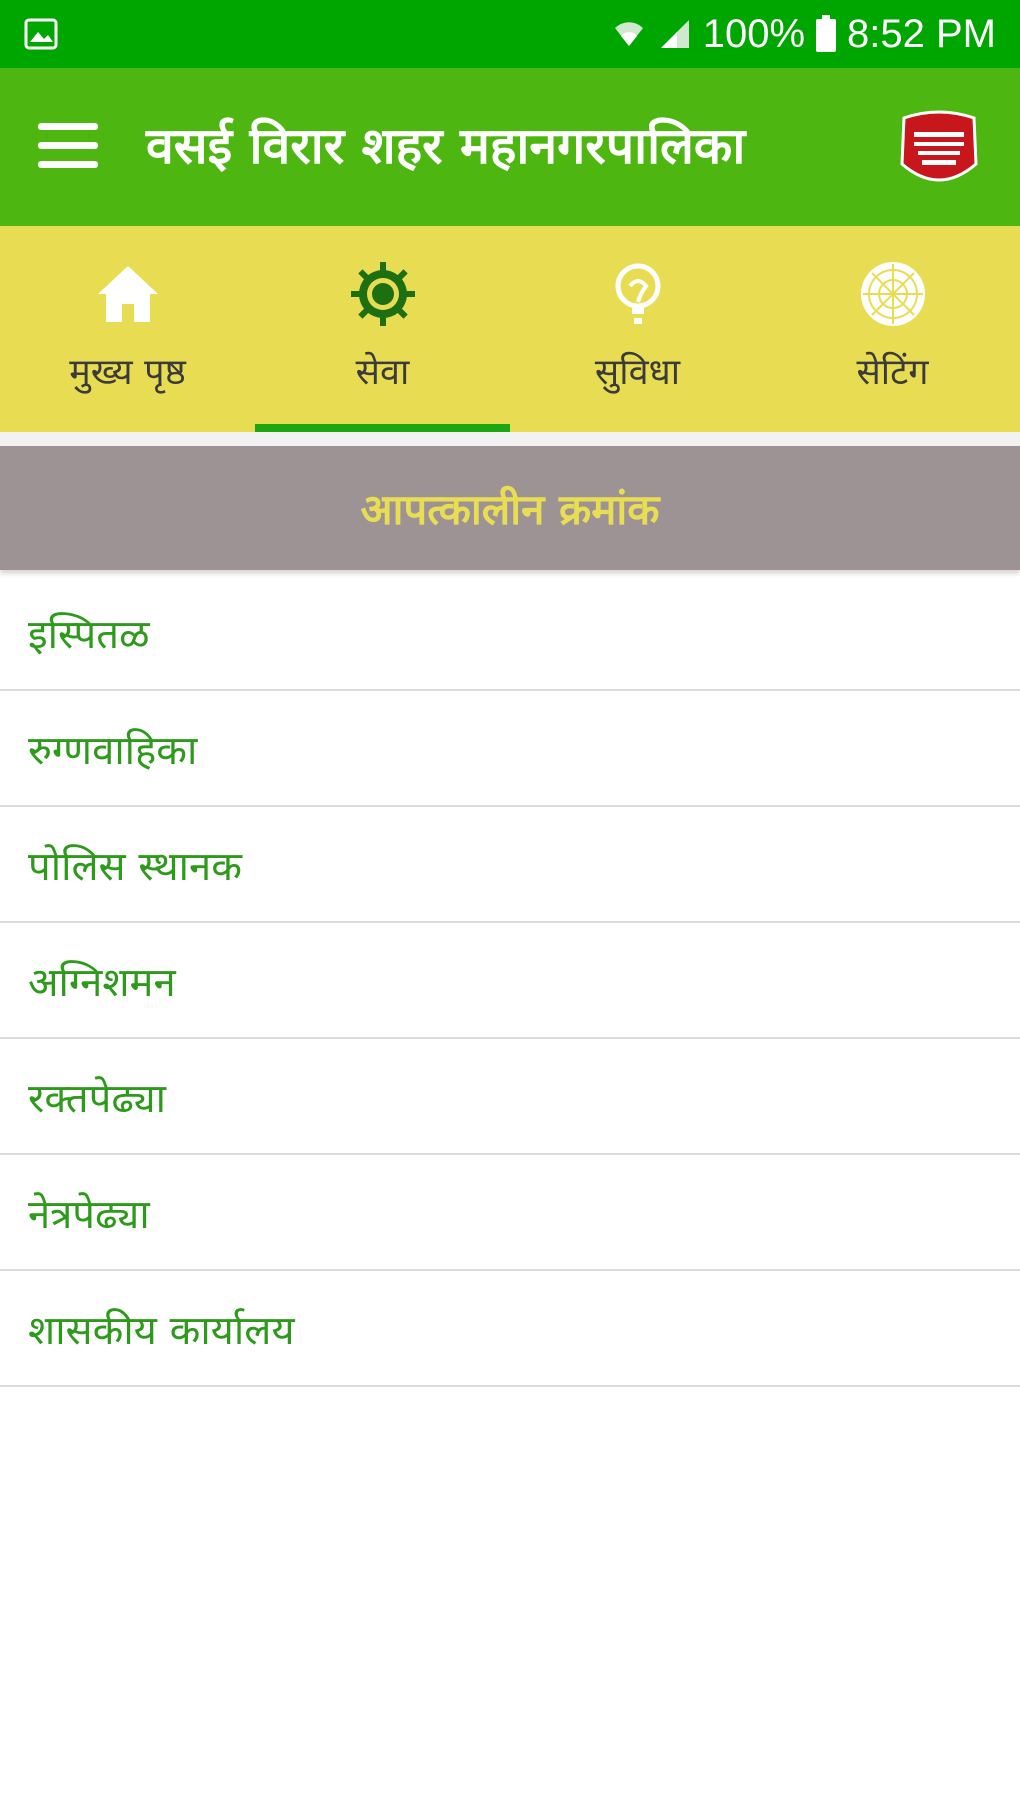  What do you see at coordinates (510, 1329) in the screenshot?
I see `list-item-govt-office: शासकीय कार्यालय` at bounding box center [510, 1329].